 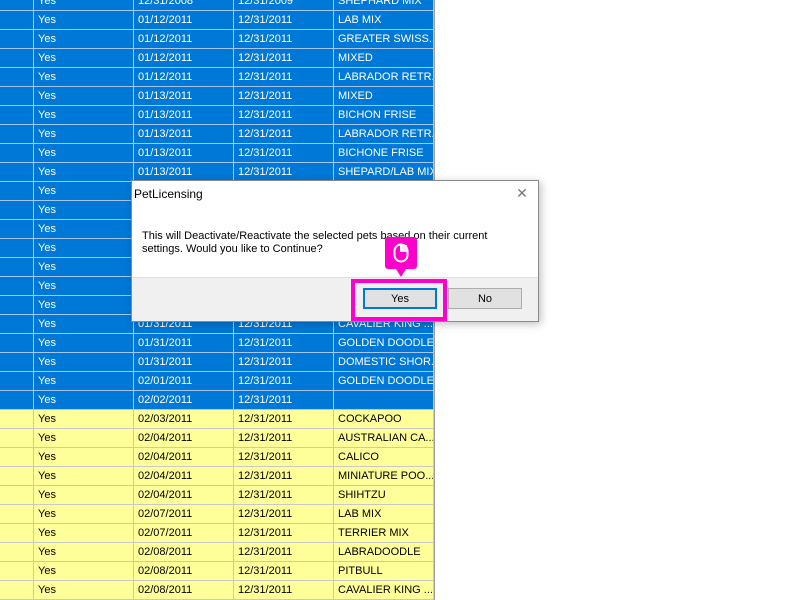 I want to click on table-row: Yes 02/04/2011 12/31/2011 SHIHTZU, so click(x=217, y=495).